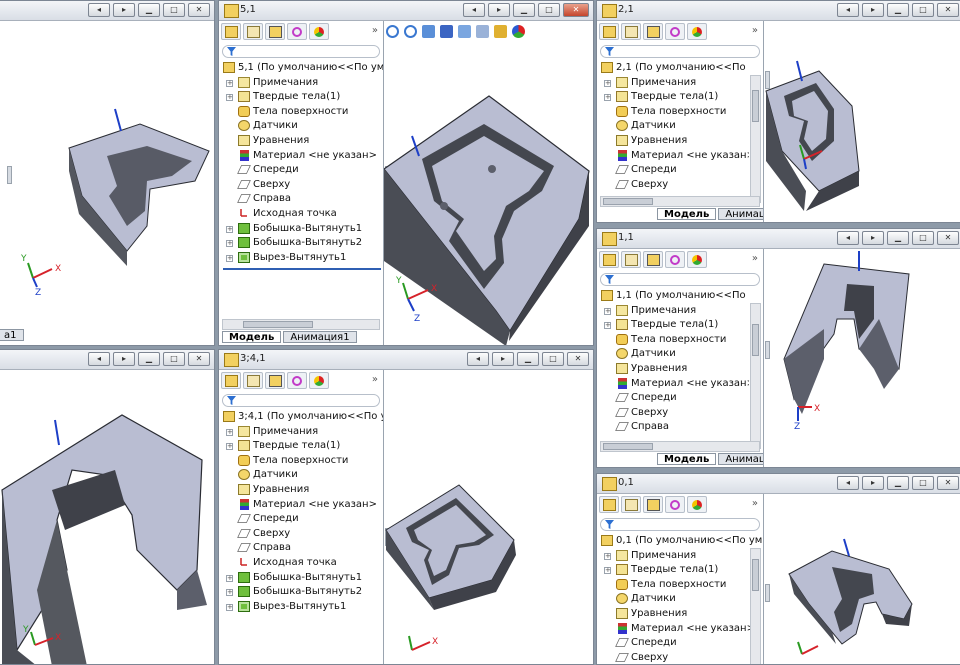 This screenshot has width=960, height=665. Describe the element at coordinates (302, 258) in the screenshot. I see `tree-item-cut1: + Вырез-Вытянуть1` at that location.